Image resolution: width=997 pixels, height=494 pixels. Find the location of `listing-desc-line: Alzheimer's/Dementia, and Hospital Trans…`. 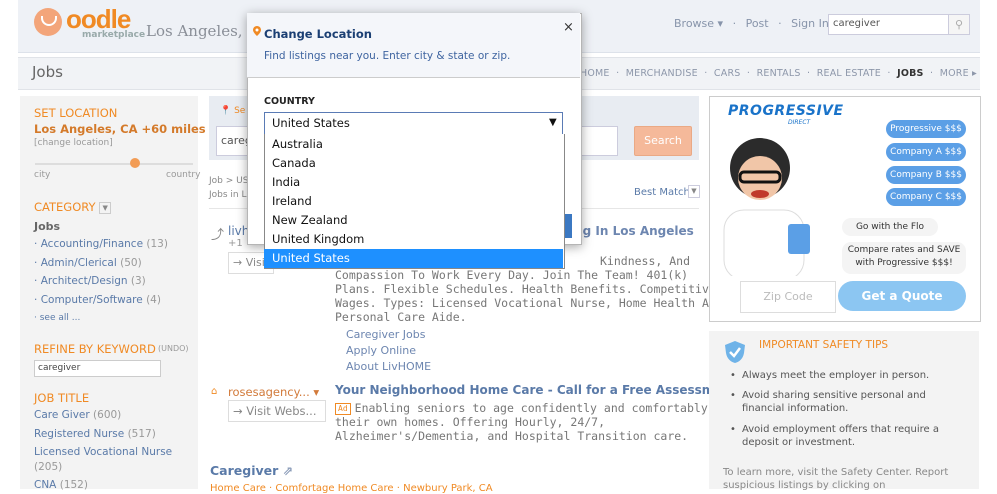

listing-desc-line: Alzheimer's/Dementia, and Hospital Trans… is located at coordinates (512, 436).